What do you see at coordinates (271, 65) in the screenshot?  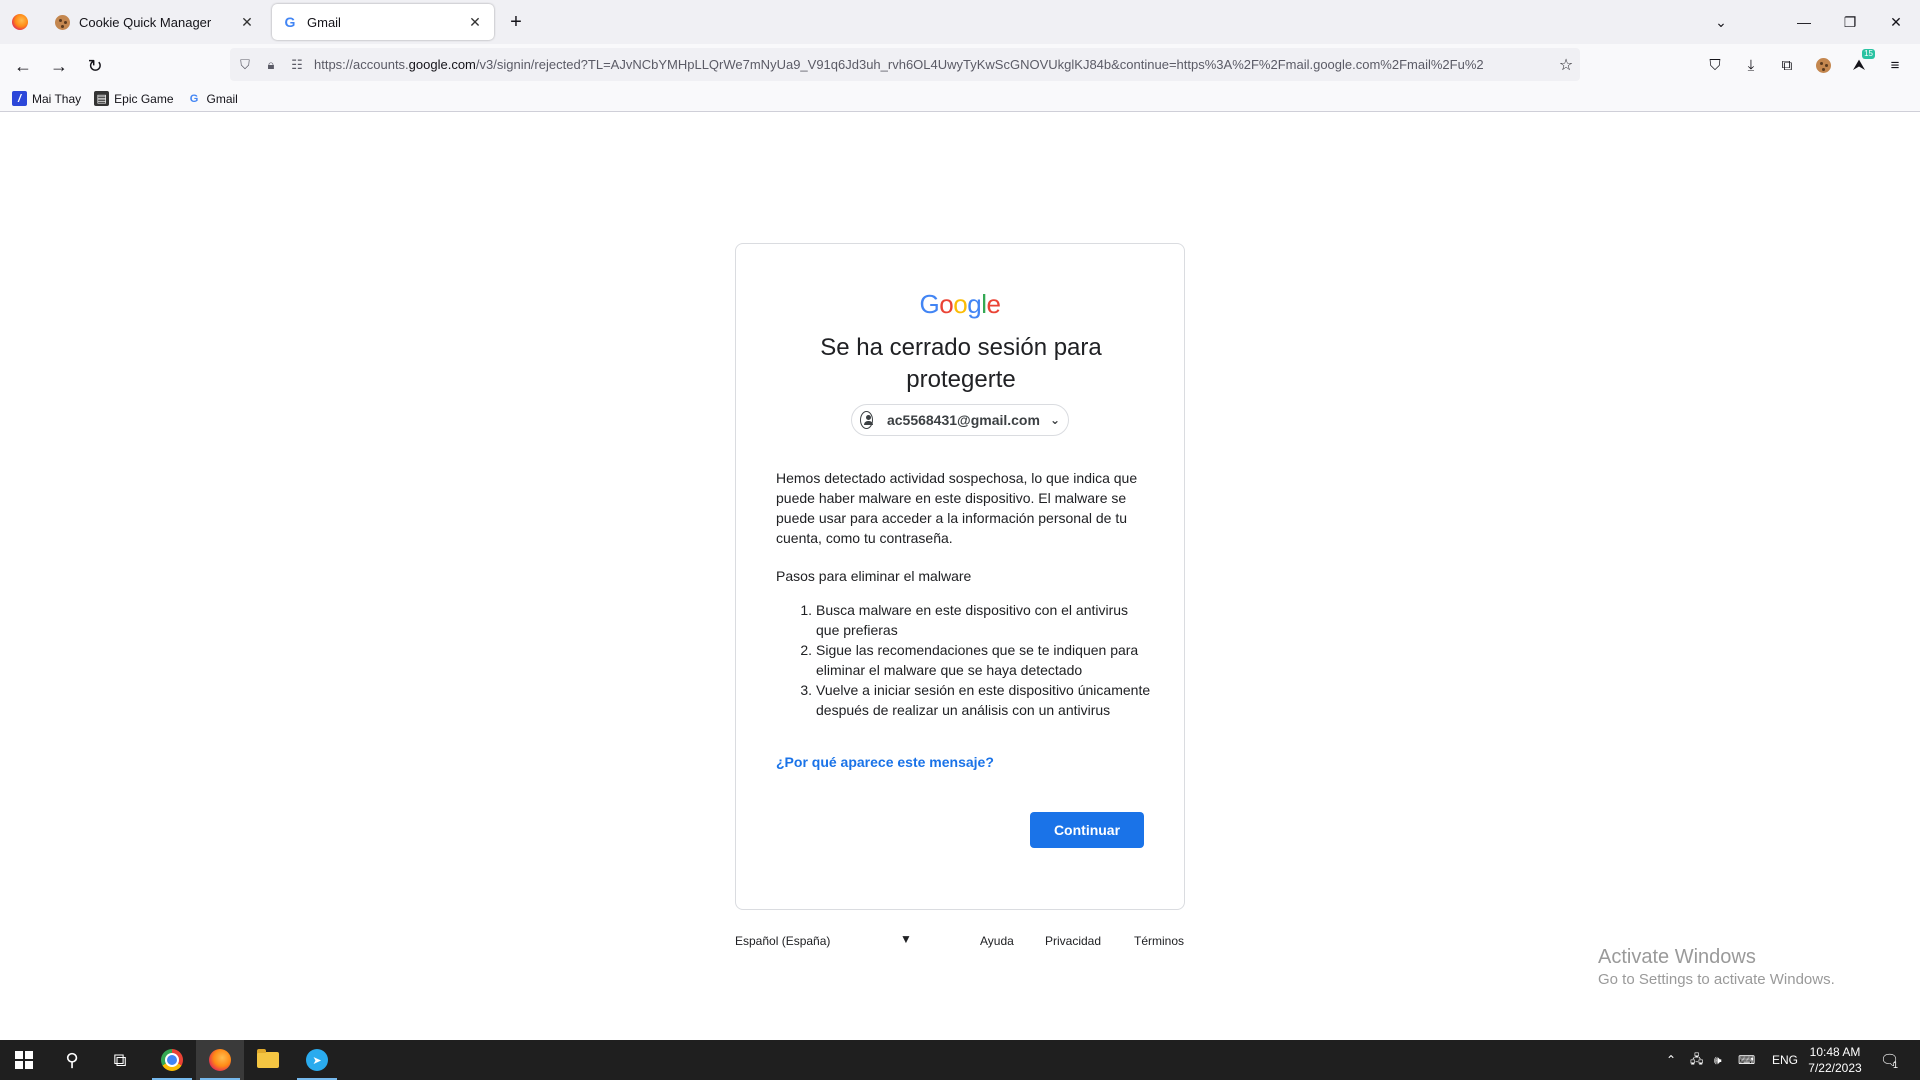 I see `lock-icon: 🔒︎` at bounding box center [271, 65].